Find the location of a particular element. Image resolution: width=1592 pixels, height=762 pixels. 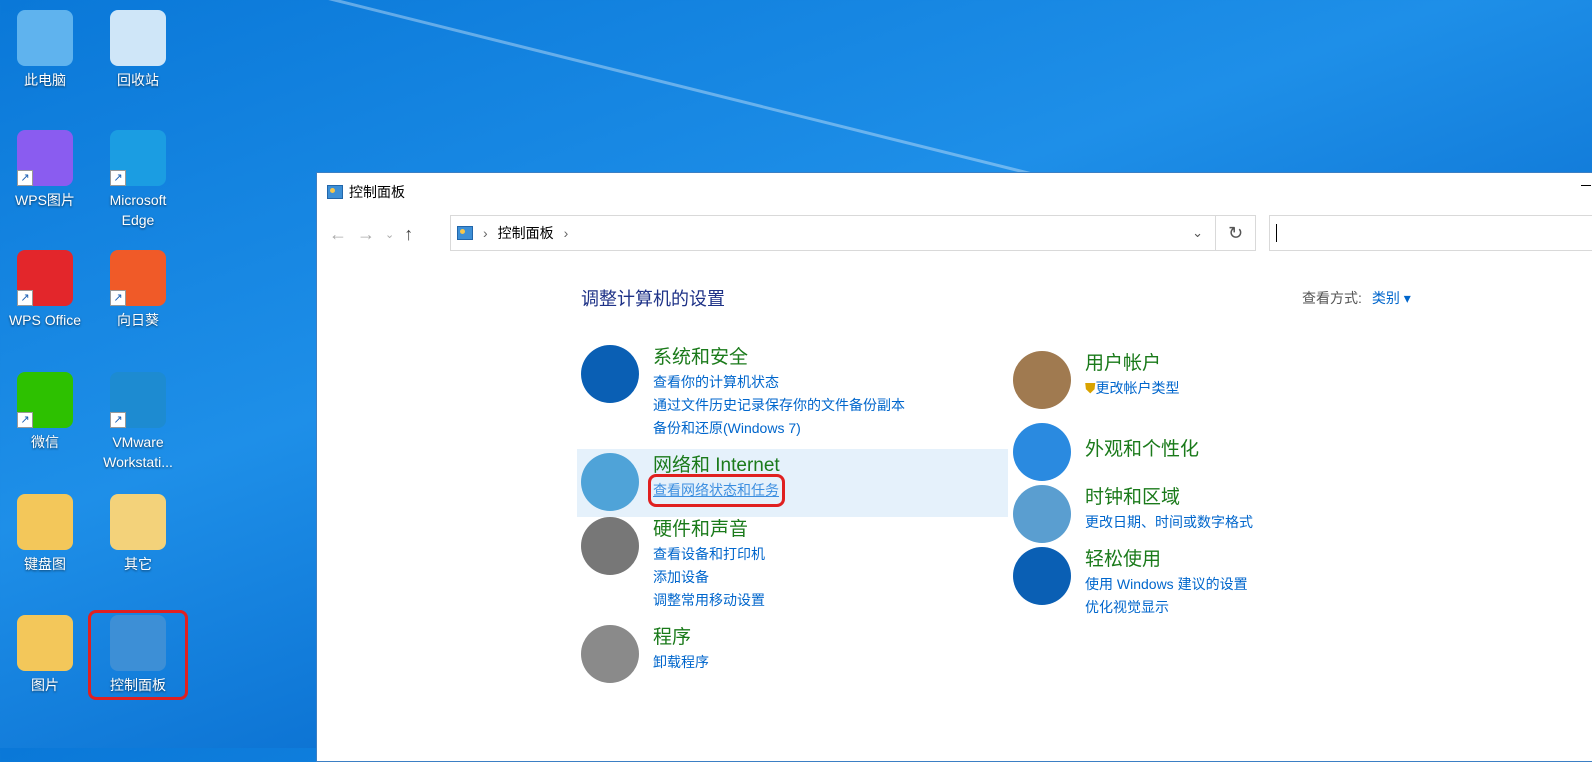

desktop-icon: 控制面板 is located at coordinates (138, 655).